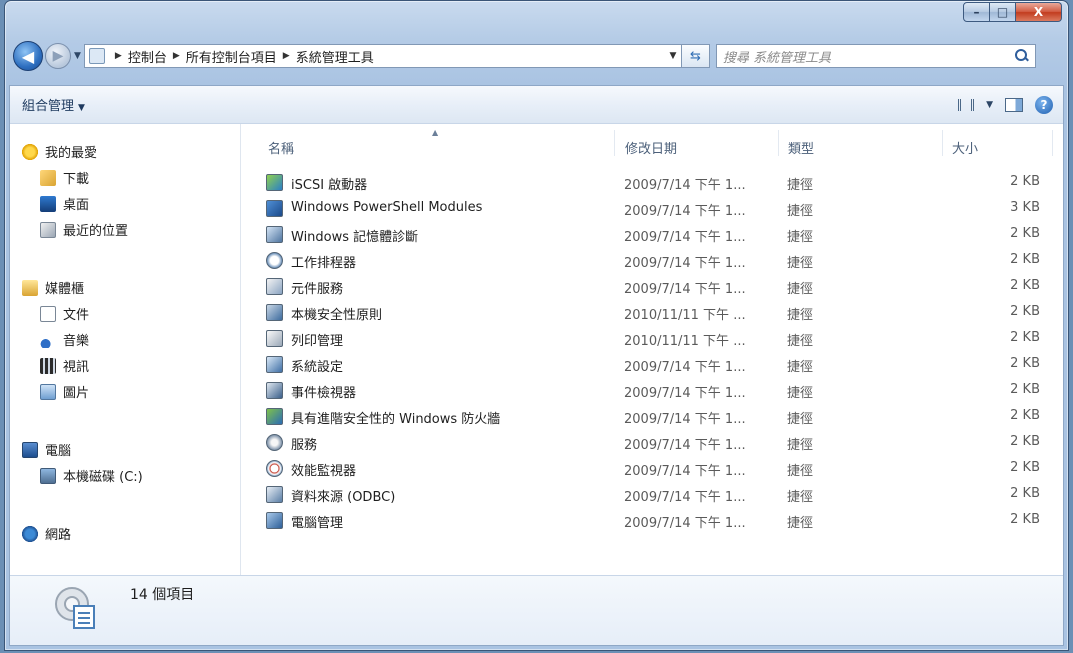  What do you see at coordinates (652, 469) in the screenshot?
I see `table-row: 效能監視器 2009/7/14 下午 1... 捷徑 2 KB` at bounding box center [652, 469].